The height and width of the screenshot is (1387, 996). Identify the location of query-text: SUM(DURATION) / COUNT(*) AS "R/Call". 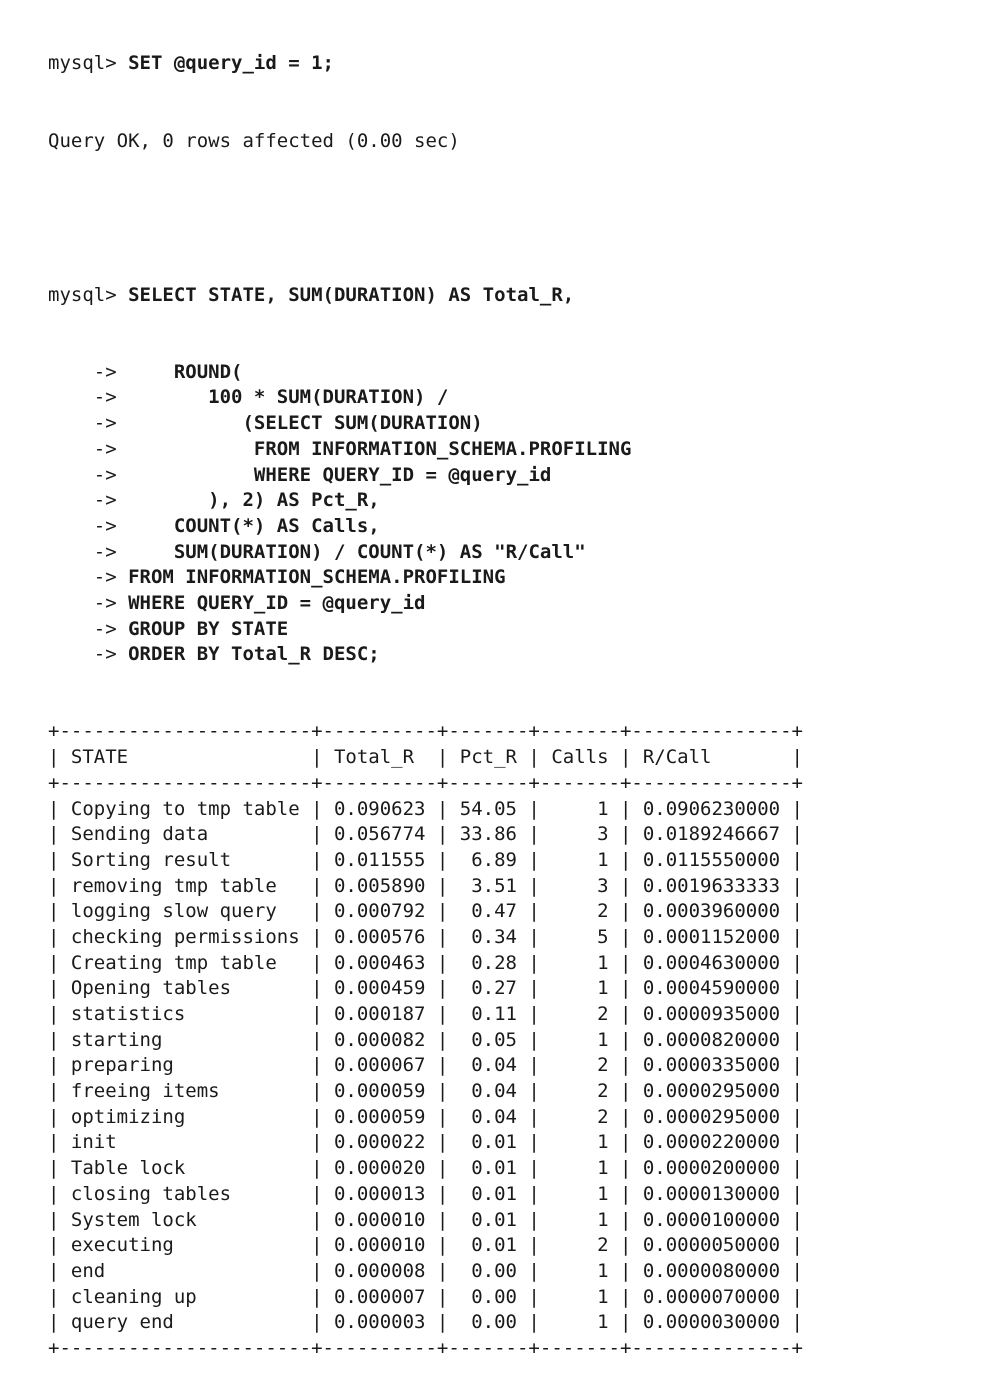
(357, 551).